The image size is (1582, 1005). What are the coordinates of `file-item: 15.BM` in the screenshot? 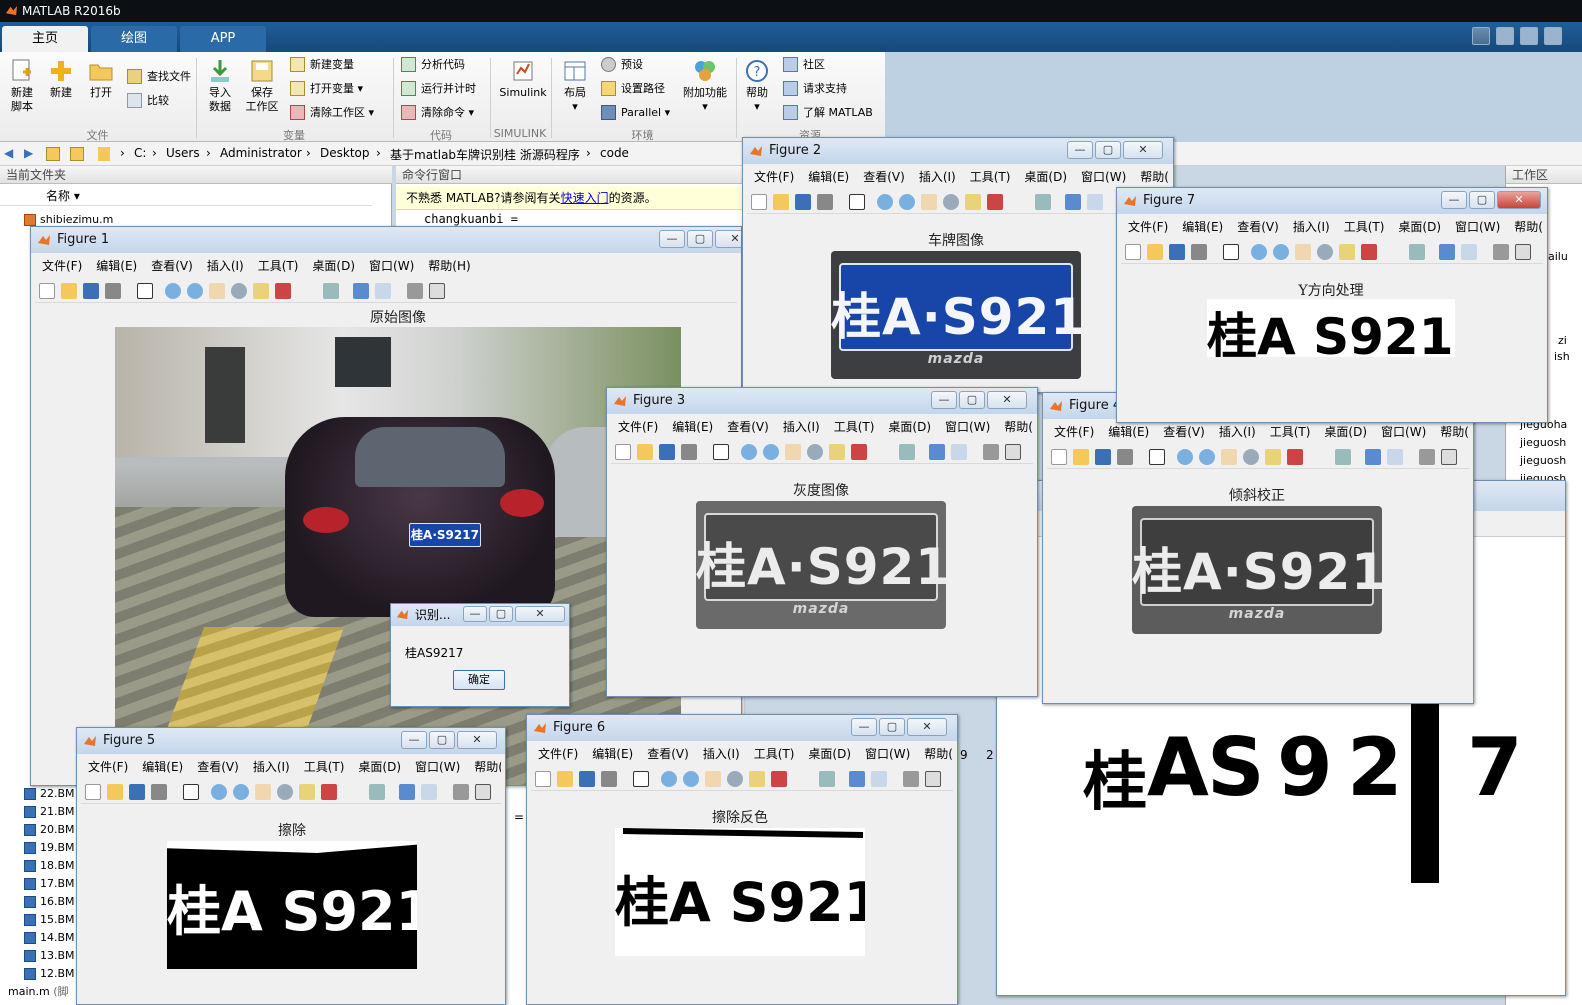 It's located at (49, 920).